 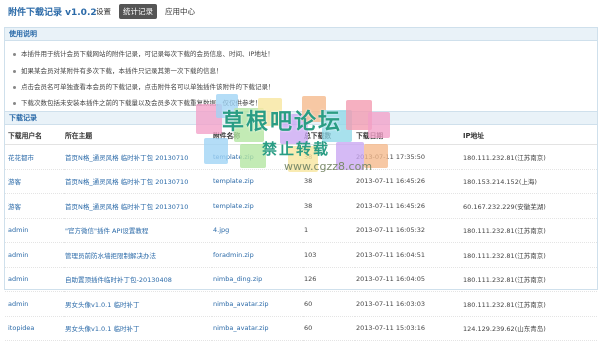 What do you see at coordinates (138, 255) in the screenshot?
I see `topic-link: 管理员前防水墙拒限制解决办法` at bounding box center [138, 255].